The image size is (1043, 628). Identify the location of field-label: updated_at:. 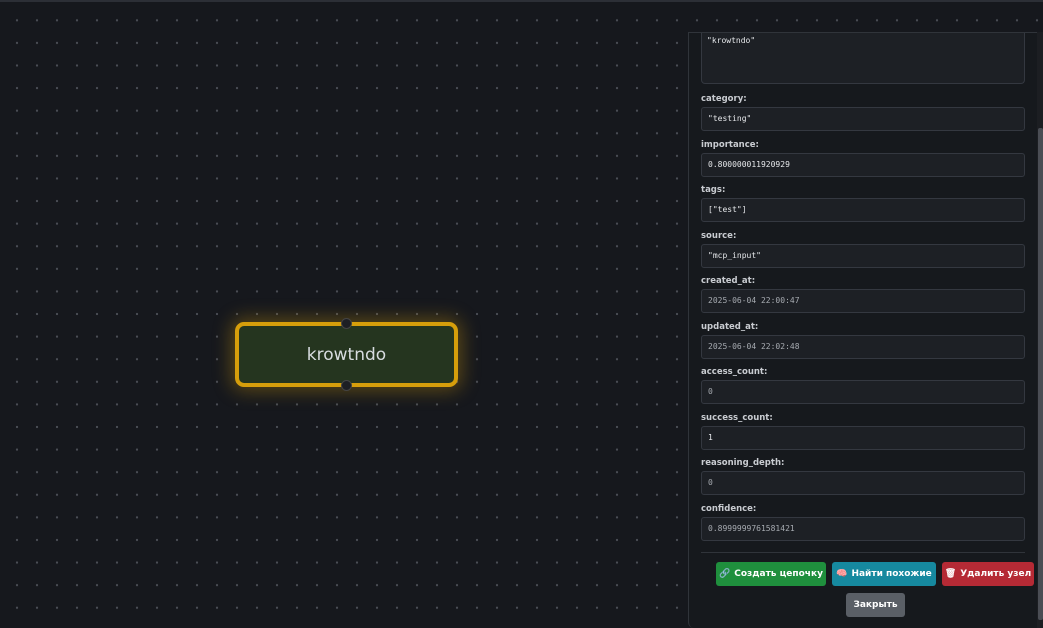
(730, 327).